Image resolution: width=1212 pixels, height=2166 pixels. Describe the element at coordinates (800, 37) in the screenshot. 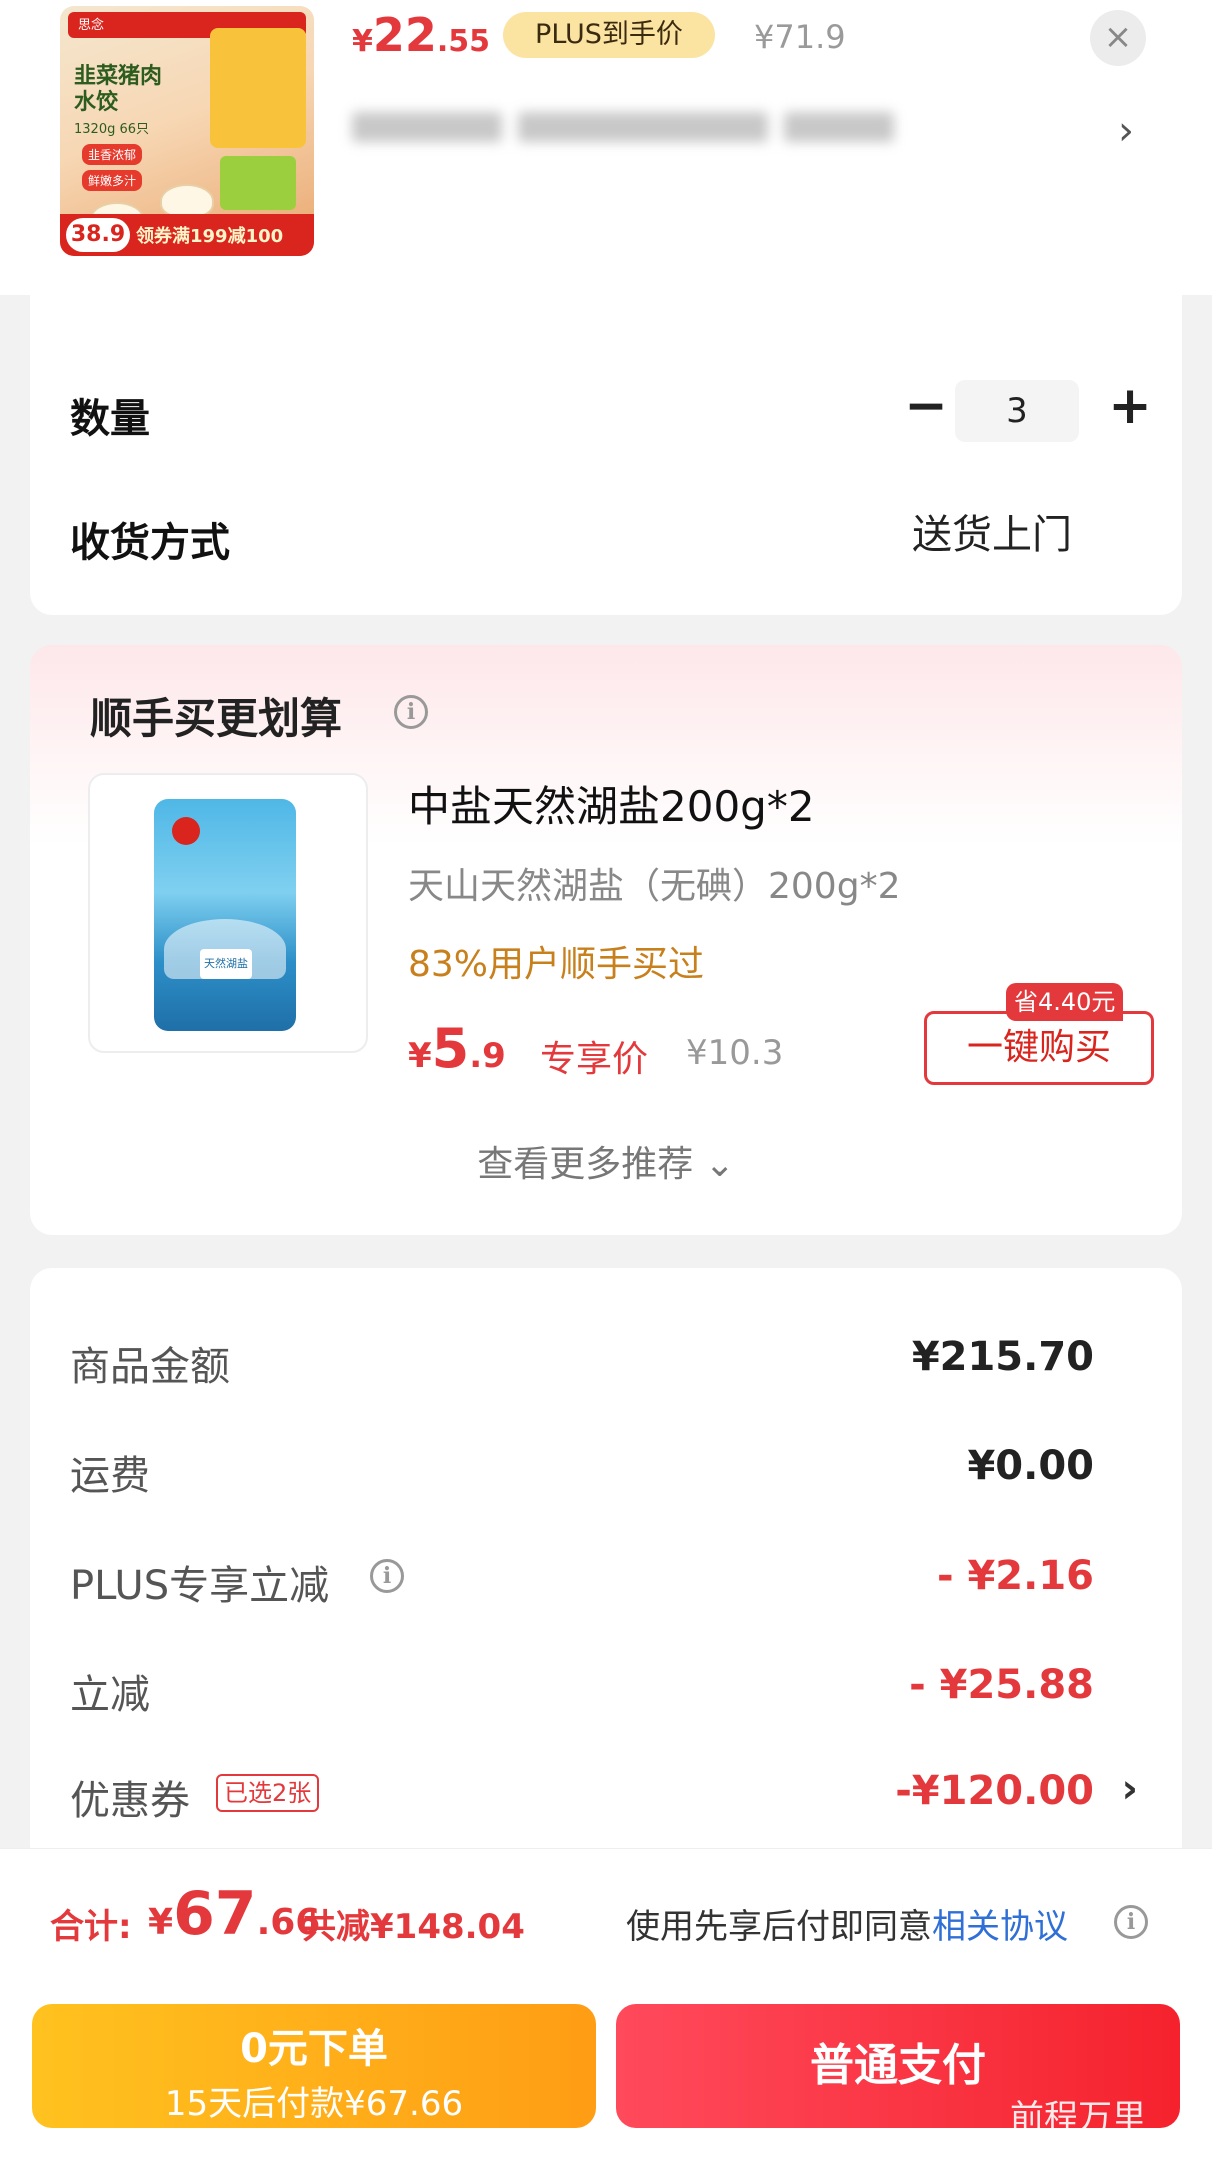

I see `original-price: ¥71.9` at that location.